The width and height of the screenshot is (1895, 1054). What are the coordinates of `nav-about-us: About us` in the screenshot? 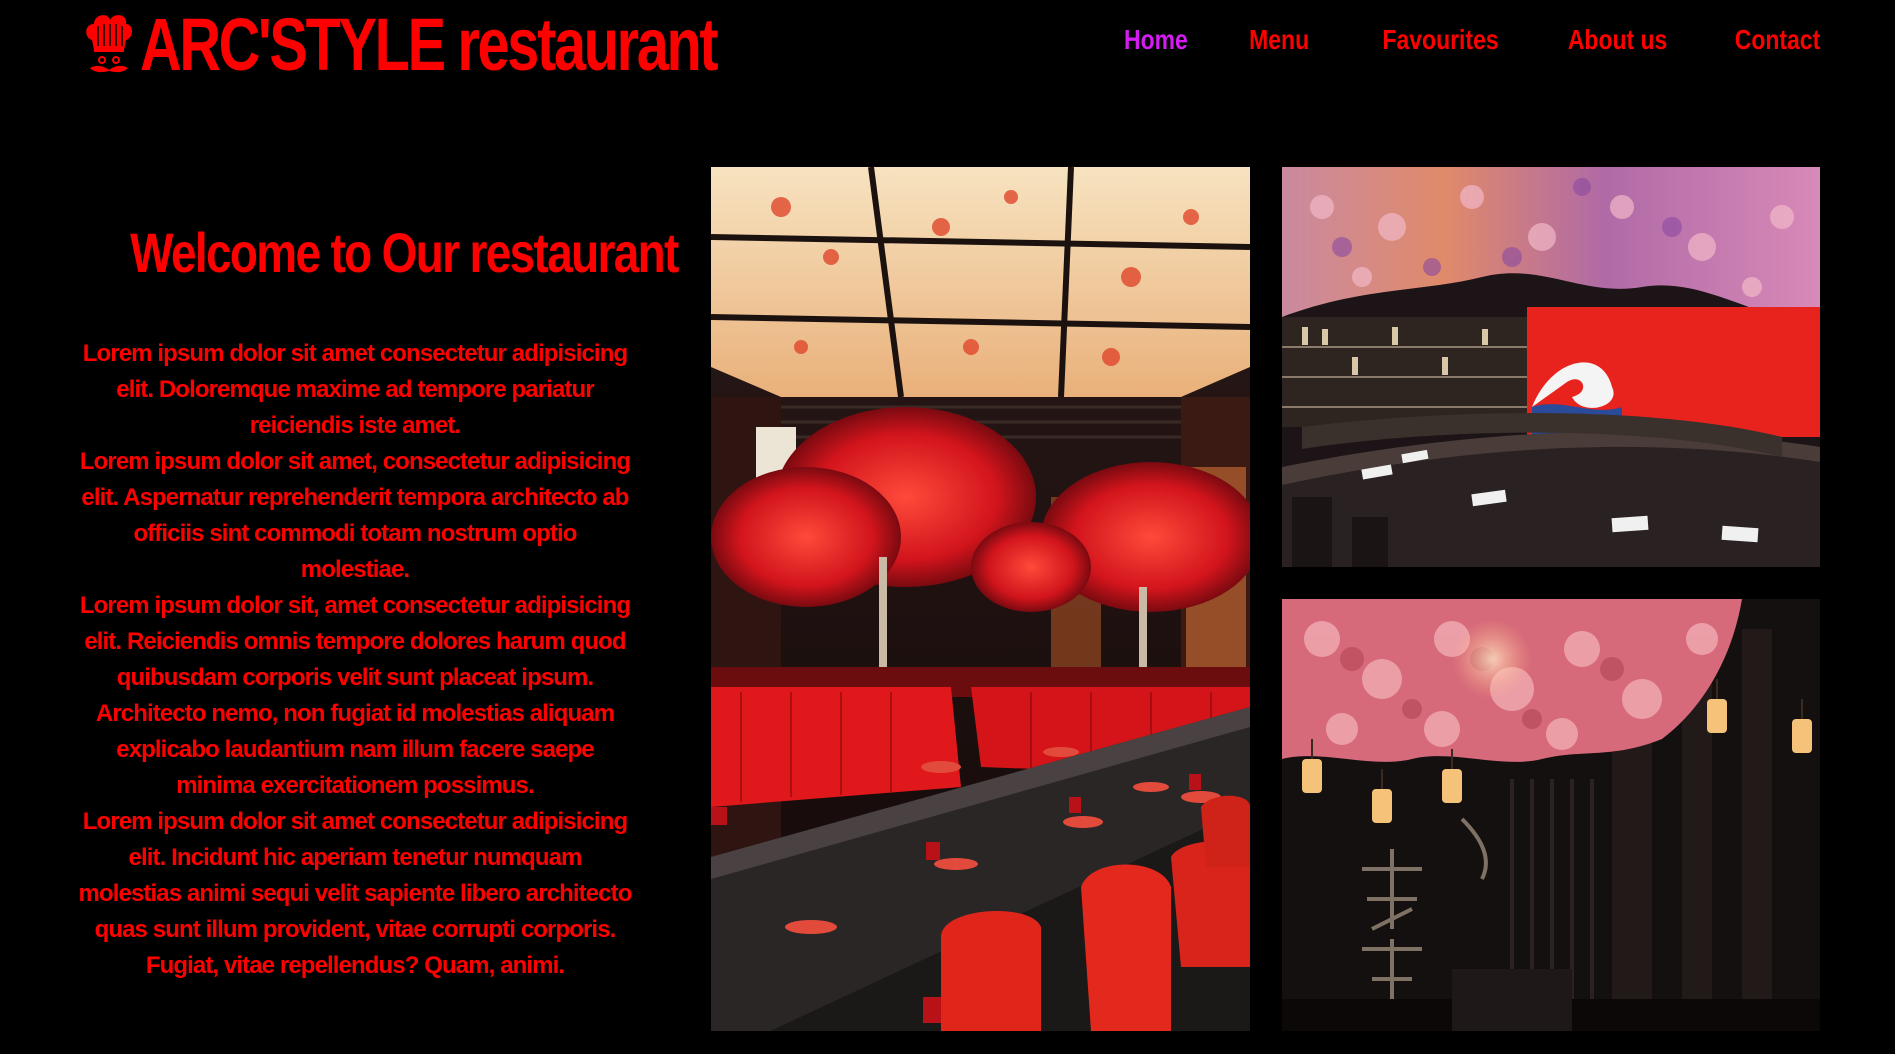 It's located at (1617, 40).